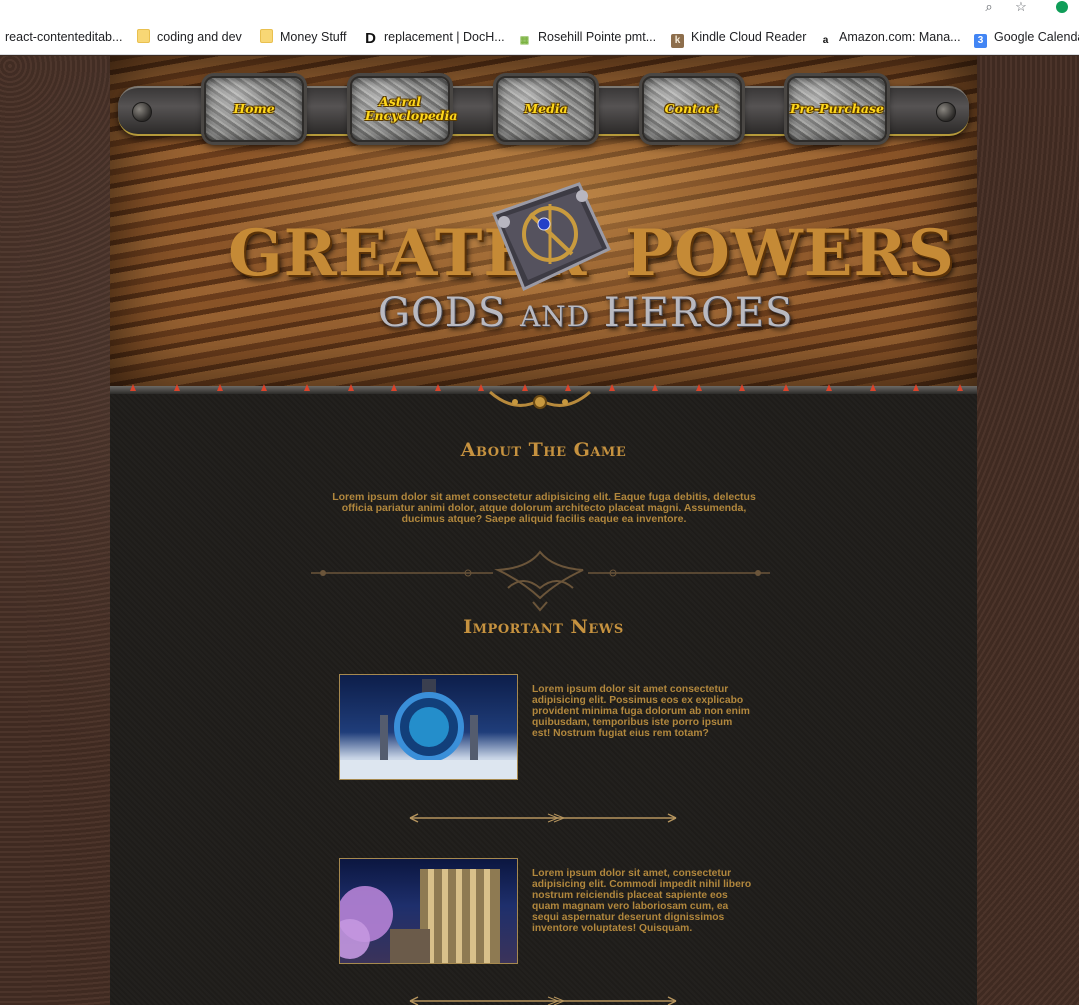 The width and height of the screenshot is (1079, 1005). What do you see at coordinates (790, 253) in the screenshot?
I see `logo-word-powers: POWERS` at bounding box center [790, 253].